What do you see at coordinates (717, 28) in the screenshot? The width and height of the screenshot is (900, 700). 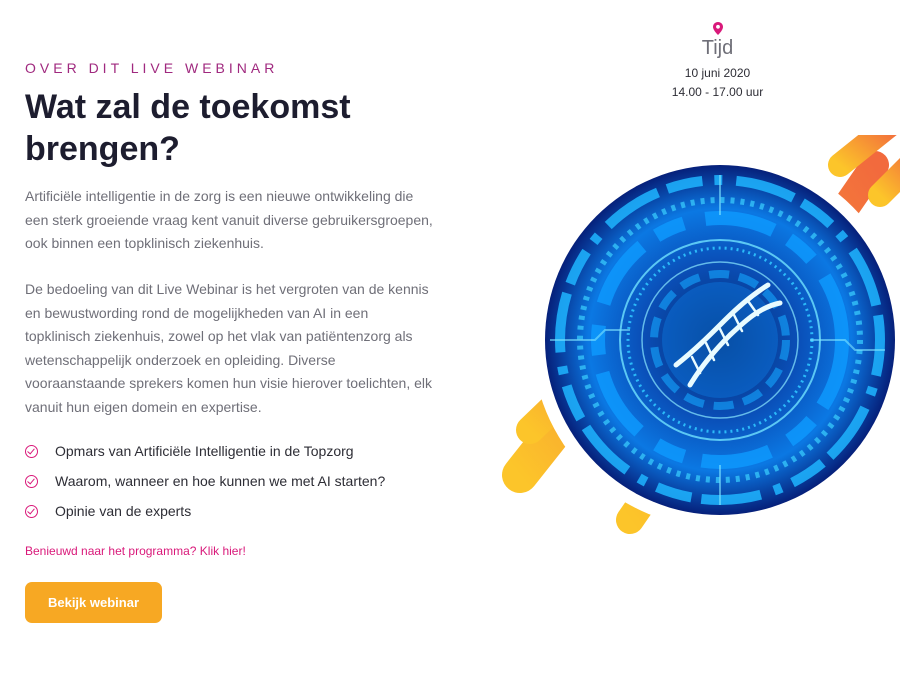 I see `location-pin-icon` at bounding box center [717, 28].